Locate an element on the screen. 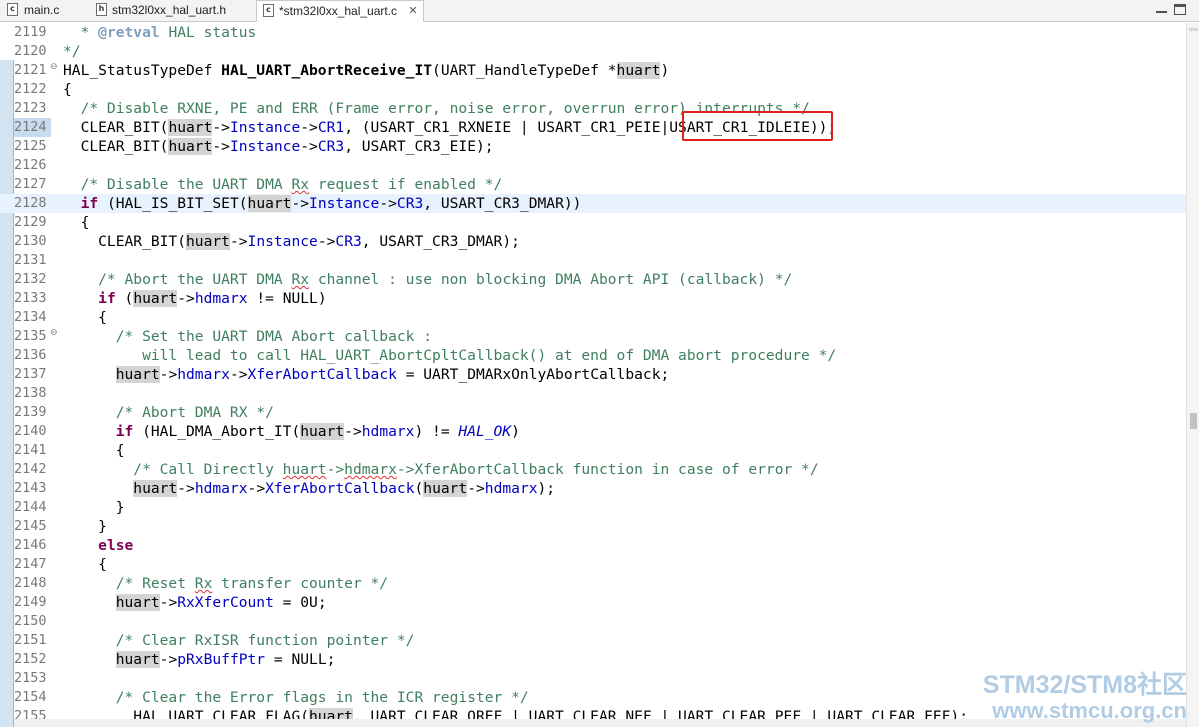 This screenshot has width=1199, height=727. code-line: 2129 { is located at coordinates (593, 222).